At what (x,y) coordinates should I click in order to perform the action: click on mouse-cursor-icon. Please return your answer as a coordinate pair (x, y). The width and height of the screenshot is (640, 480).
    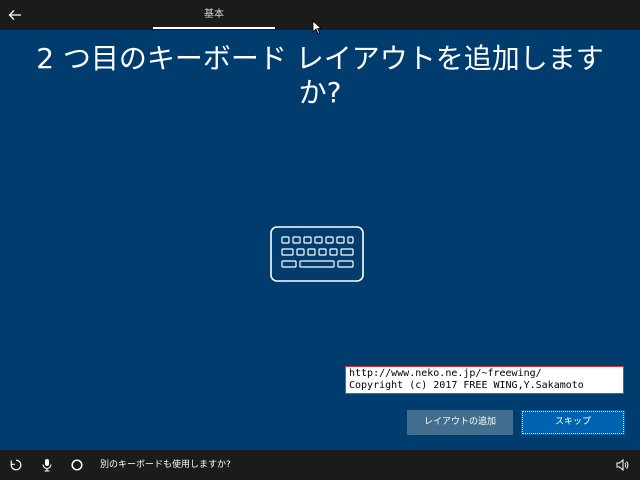
    Looking at the image, I should click on (317, 27).